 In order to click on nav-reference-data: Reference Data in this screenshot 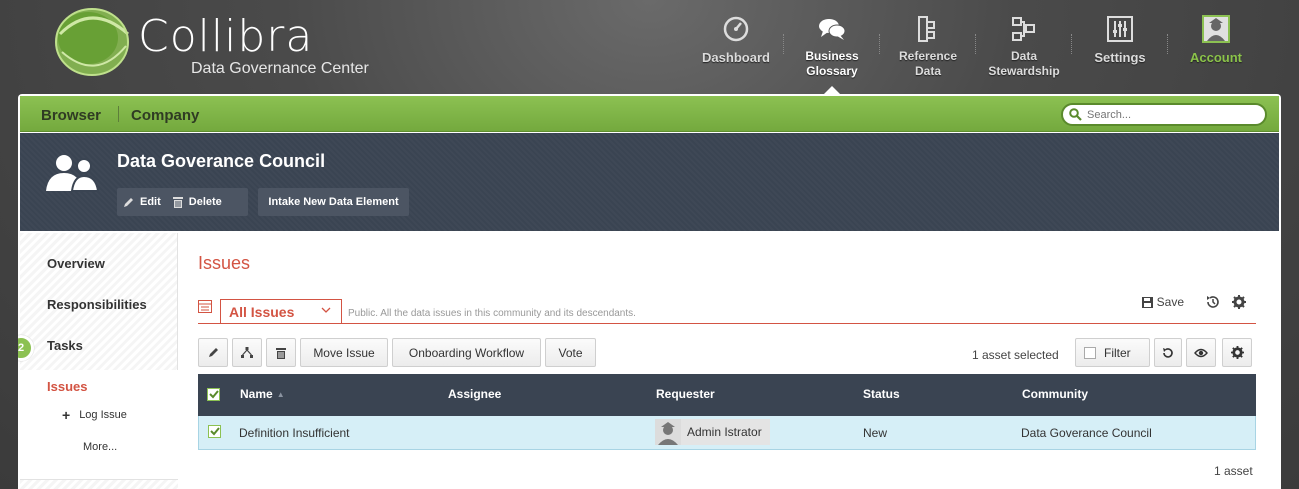, I will do `click(927, 51)`.